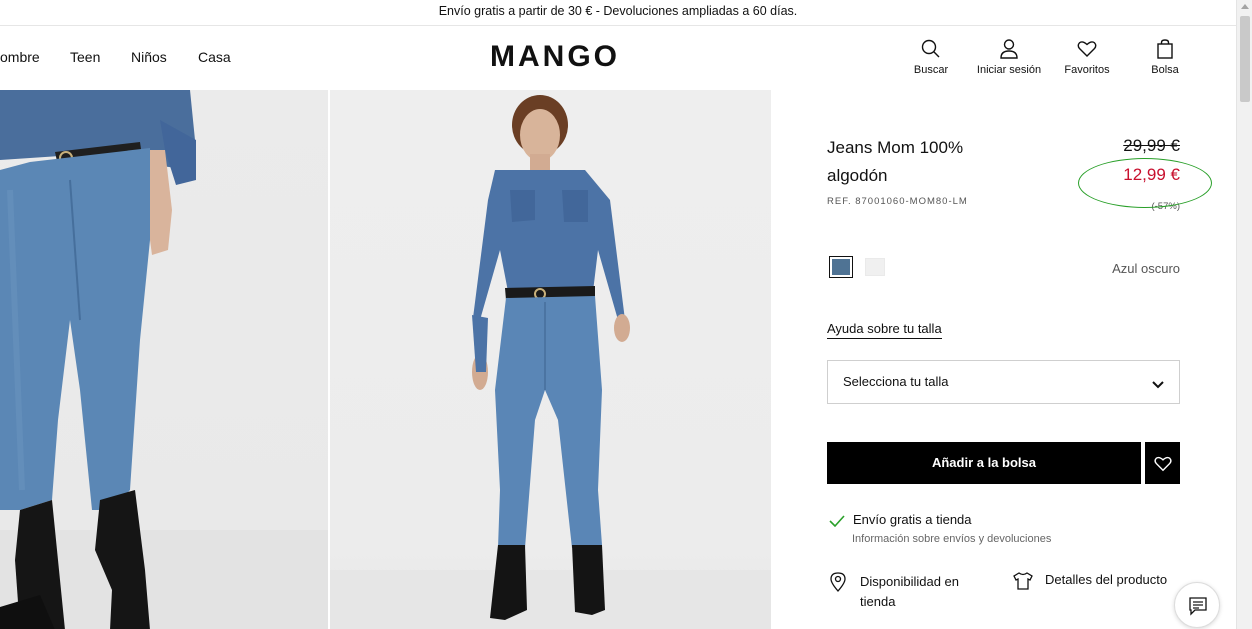 The width and height of the screenshot is (1252, 629). Describe the element at coordinates (884, 330) in the screenshot. I see `size-help-link: Ayuda sobre tu talla` at that location.